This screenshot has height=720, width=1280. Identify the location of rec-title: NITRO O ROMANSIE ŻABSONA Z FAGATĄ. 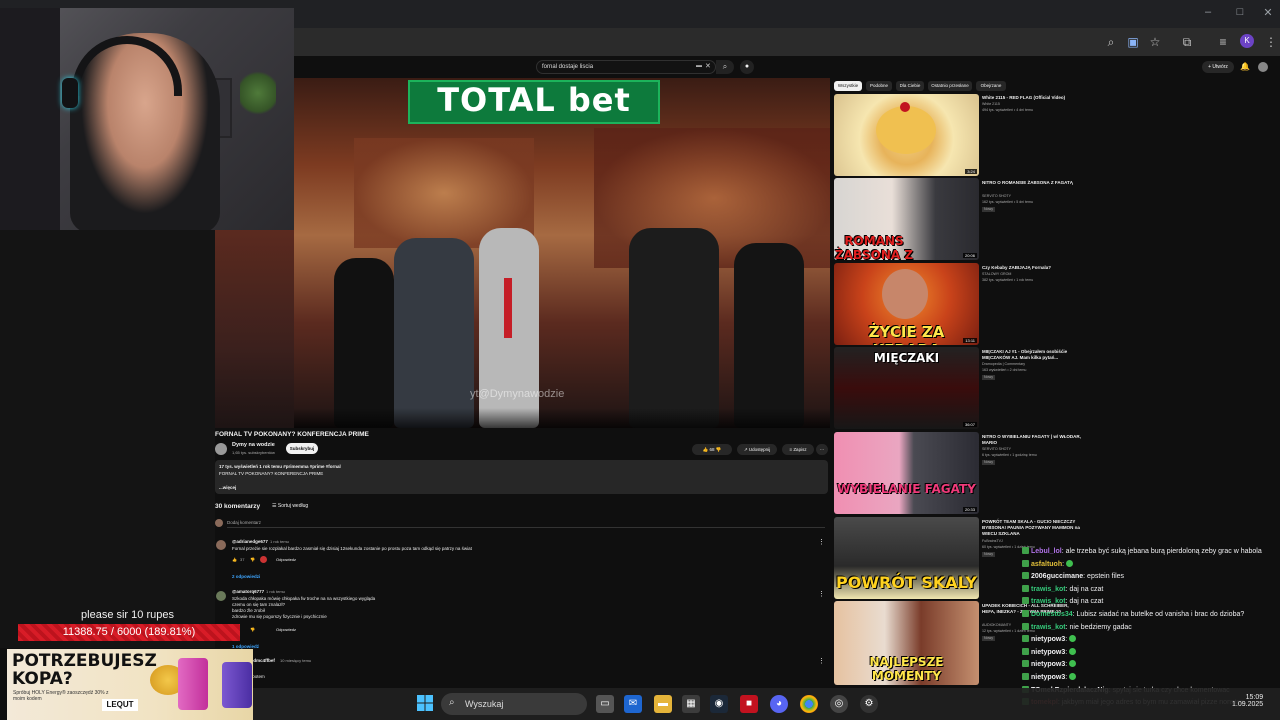
(1032, 183).